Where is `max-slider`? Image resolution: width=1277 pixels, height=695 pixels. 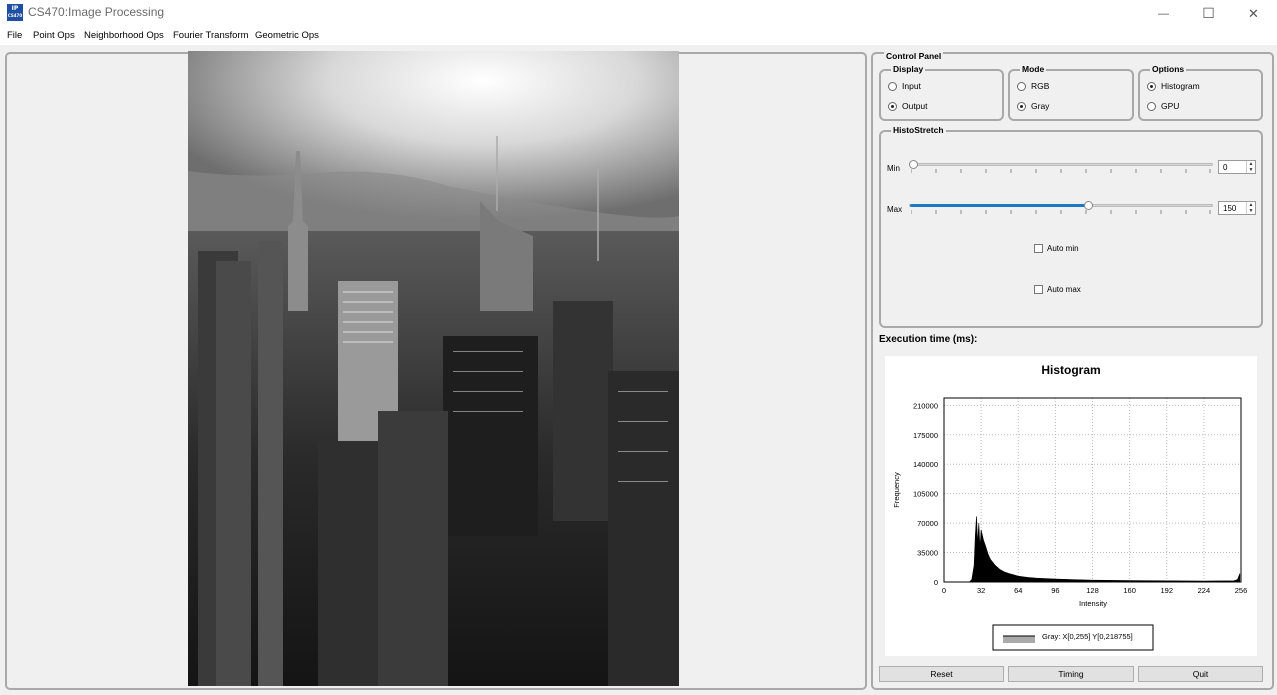 max-slider is located at coordinates (1061, 205).